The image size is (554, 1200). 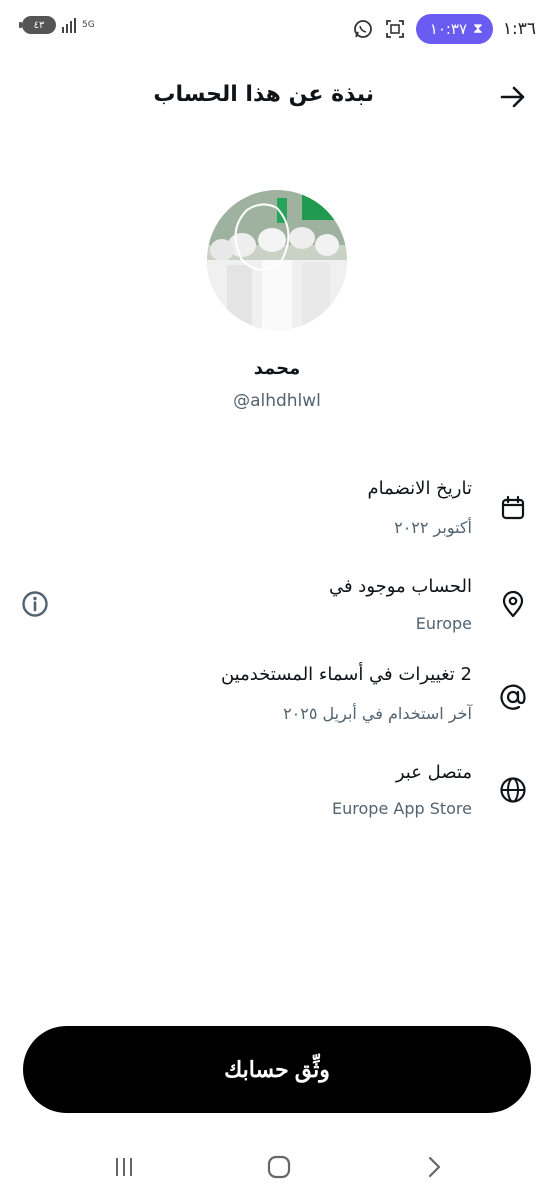 I want to click on verify-account-button: وثِّق حسابك, so click(x=277, y=1069).